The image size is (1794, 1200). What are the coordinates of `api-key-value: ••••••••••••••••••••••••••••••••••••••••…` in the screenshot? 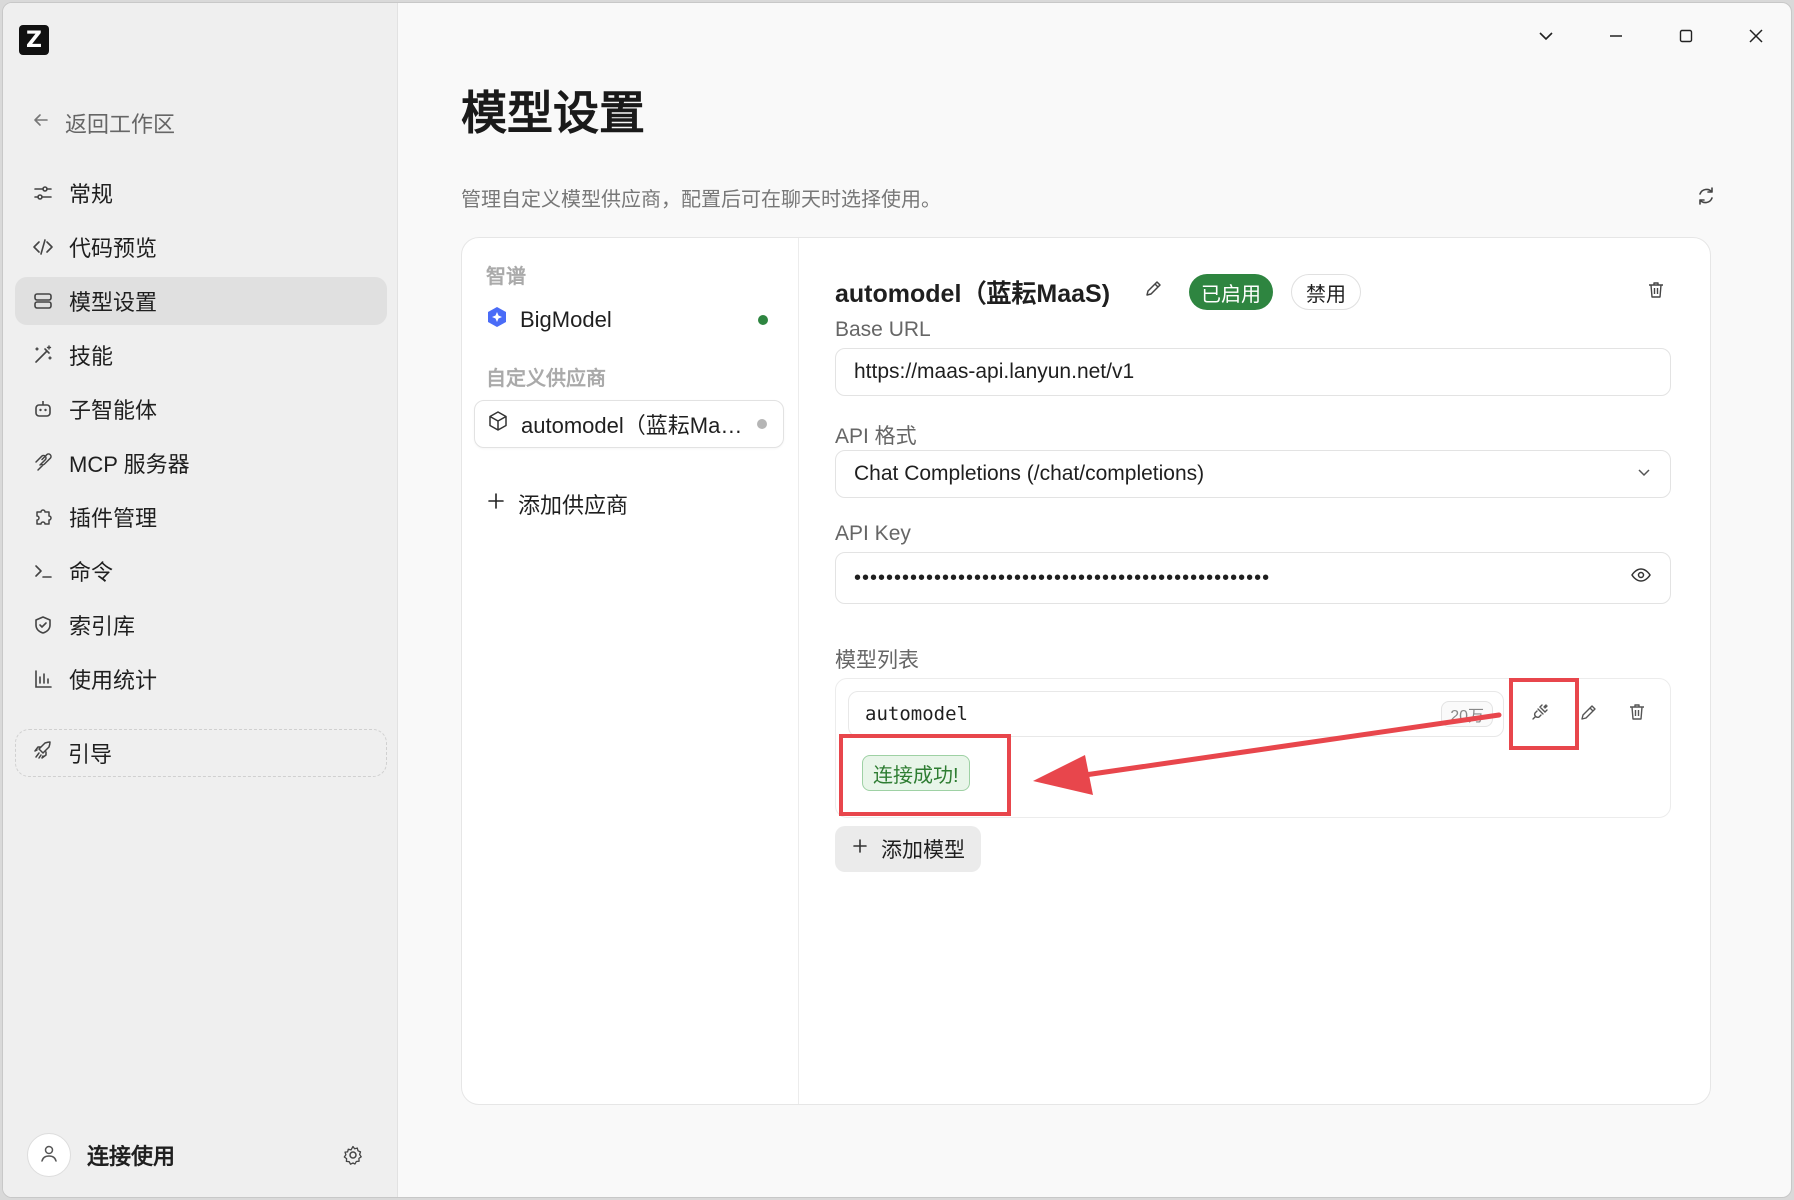 It's located at (1062, 577).